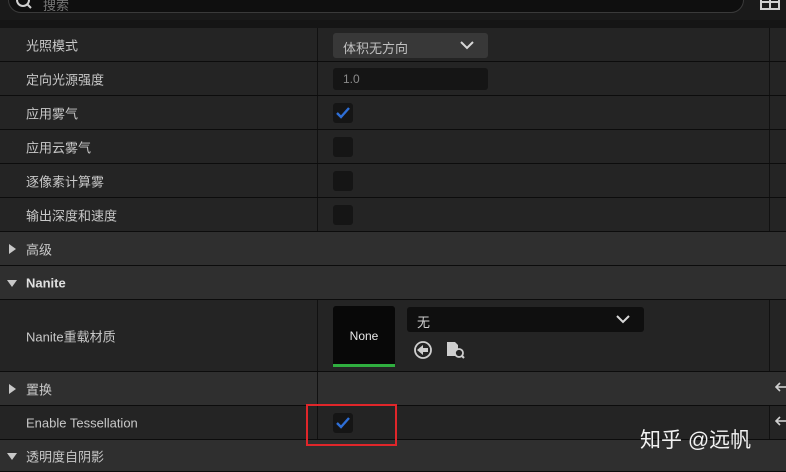 Image resolution: width=786 pixels, height=472 pixels. Describe the element at coordinates (343, 146) in the screenshot. I see `apply-cloud-fog-checkbox` at that location.